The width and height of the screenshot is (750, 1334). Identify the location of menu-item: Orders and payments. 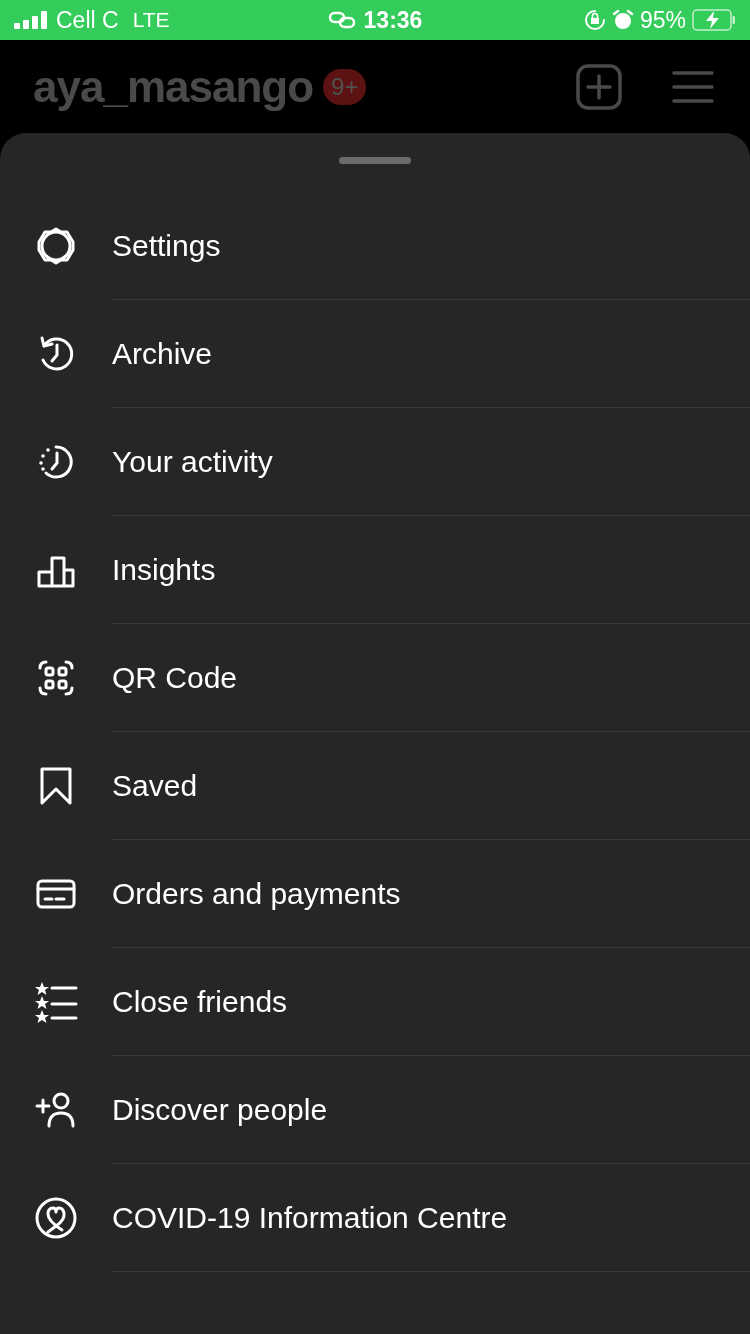
(375, 894).